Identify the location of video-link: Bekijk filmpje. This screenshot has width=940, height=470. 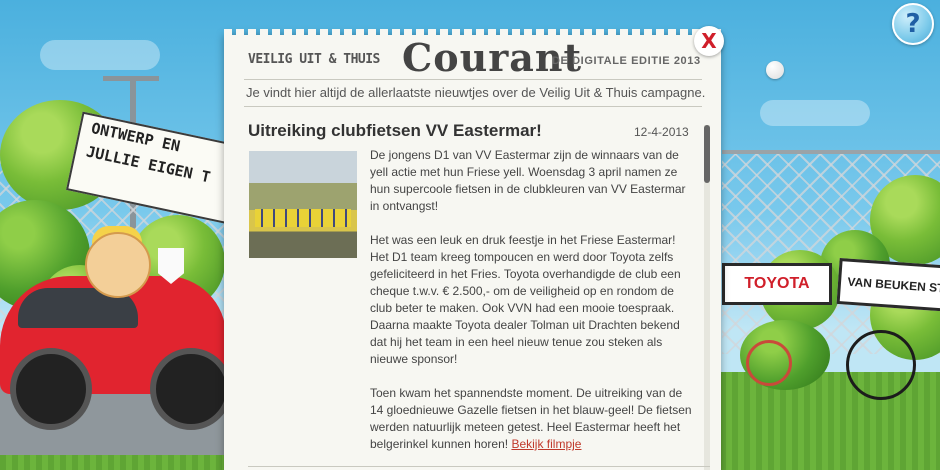
(546, 444).